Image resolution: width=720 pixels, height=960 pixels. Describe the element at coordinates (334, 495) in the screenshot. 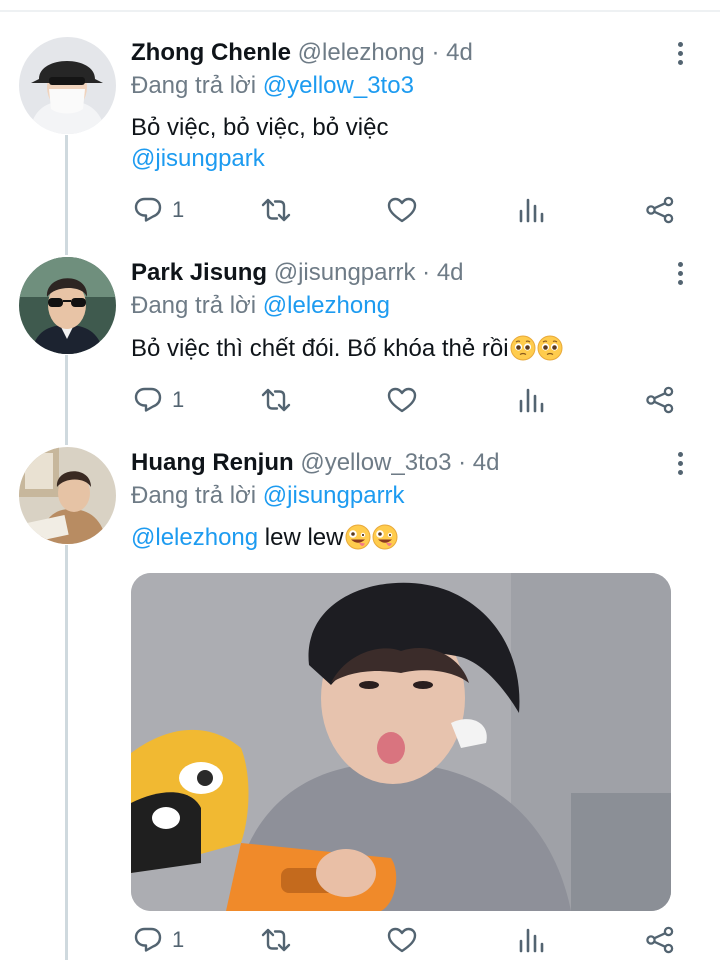

I see `replying-to-link: @jisungparrk` at that location.